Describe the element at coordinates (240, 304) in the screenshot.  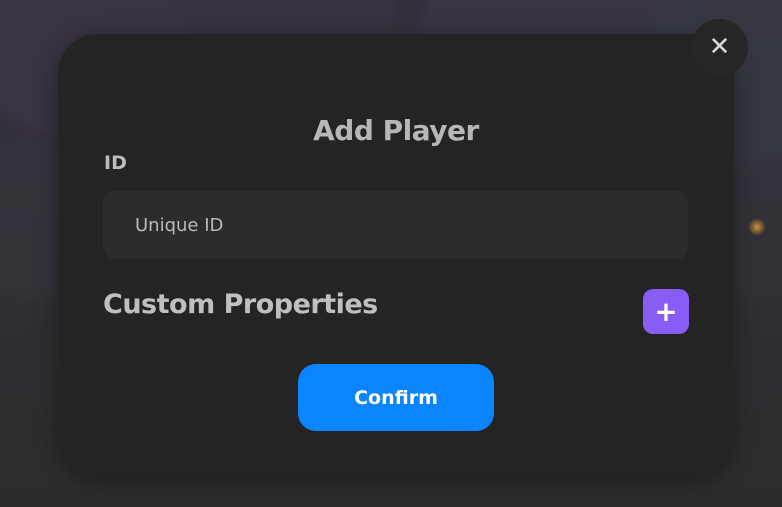
I see `custom-properties-title: Custom Properties` at that location.